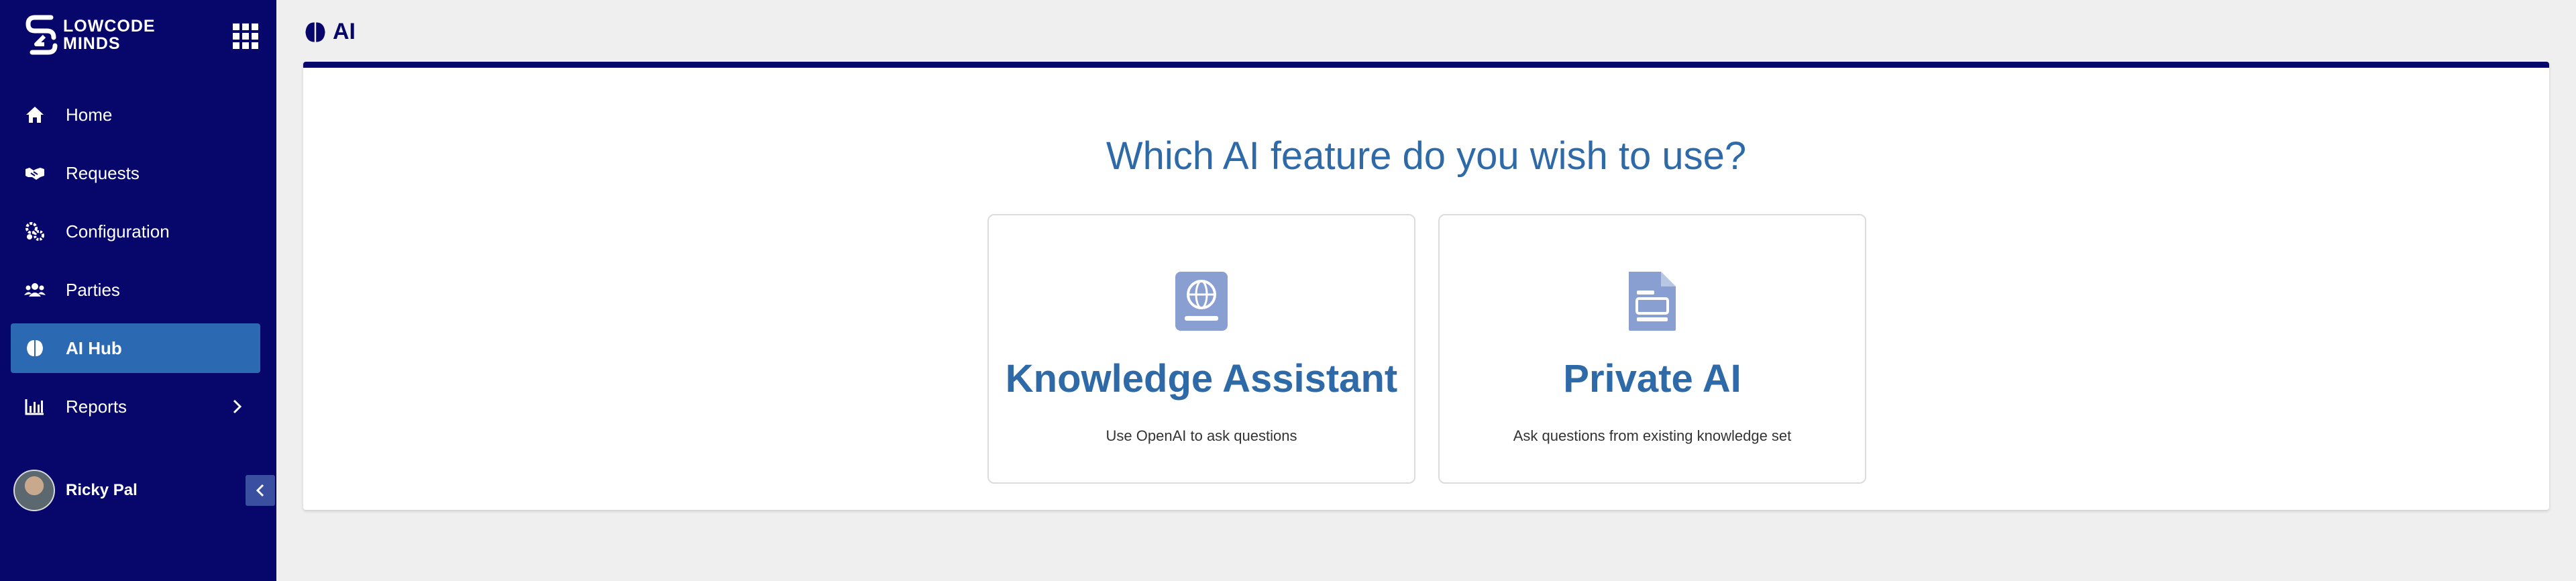  What do you see at coordinates (34, 490) in the screenshot?
I see `avatar` at bounding box center [34, 490].